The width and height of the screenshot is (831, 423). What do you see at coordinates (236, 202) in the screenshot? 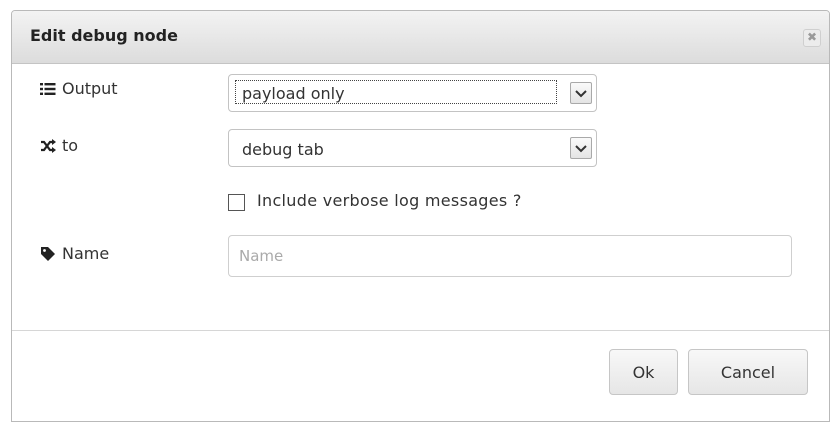
I see `verbose-checkbox` at bounding box center [236, 202].